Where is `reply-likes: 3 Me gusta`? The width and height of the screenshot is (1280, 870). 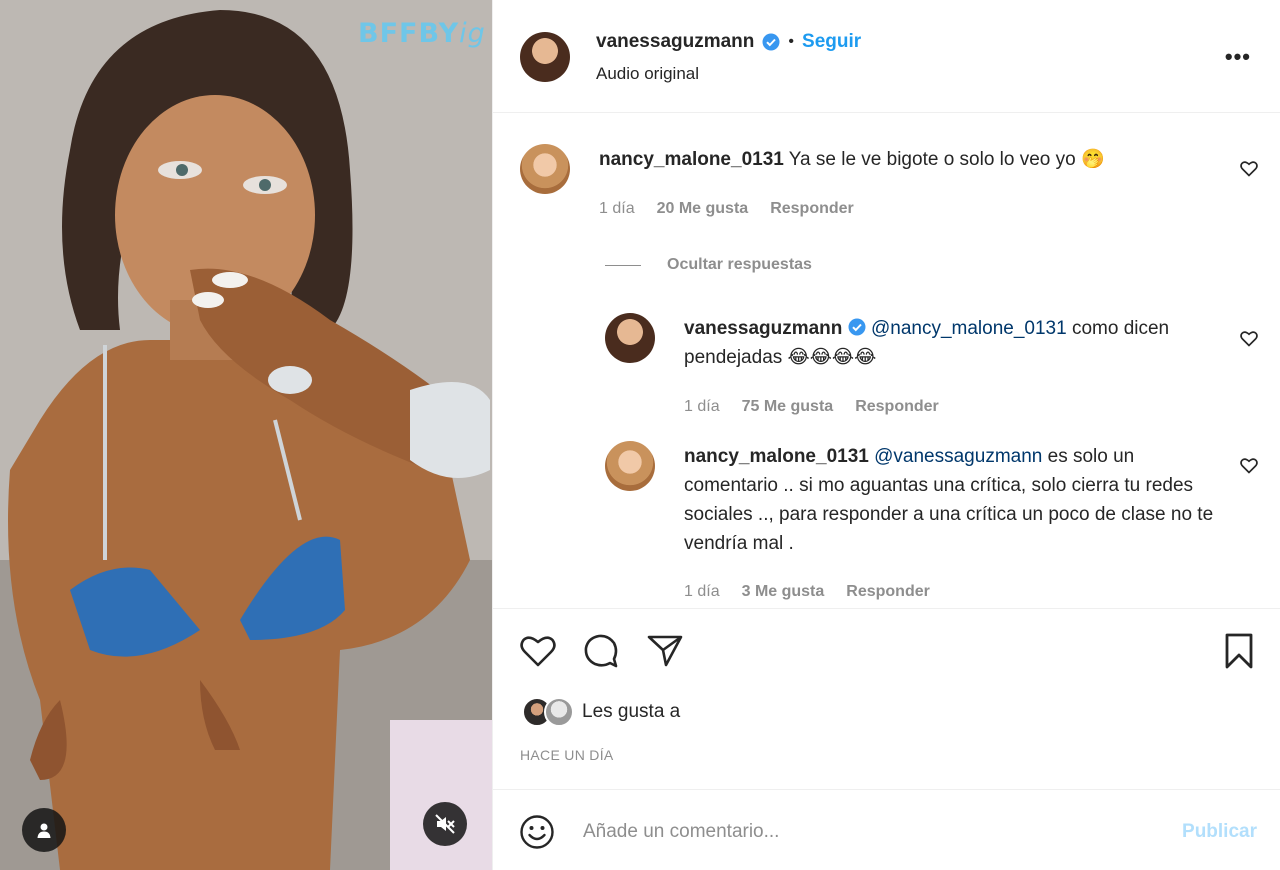
reply-likes: 3 Me gusta is located at coordinates (783, 592).